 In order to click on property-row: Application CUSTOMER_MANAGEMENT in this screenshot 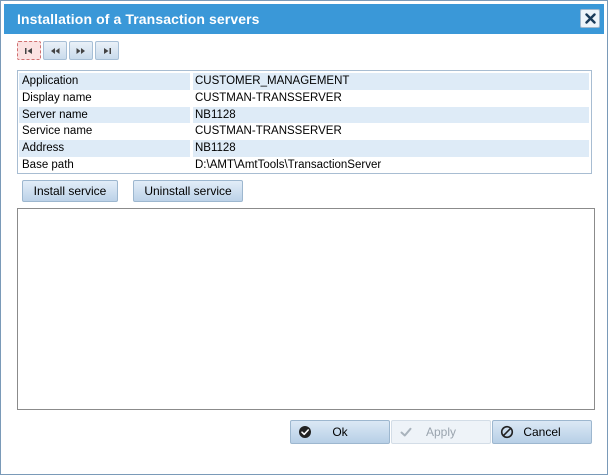, I will do `click(304, 81)`.